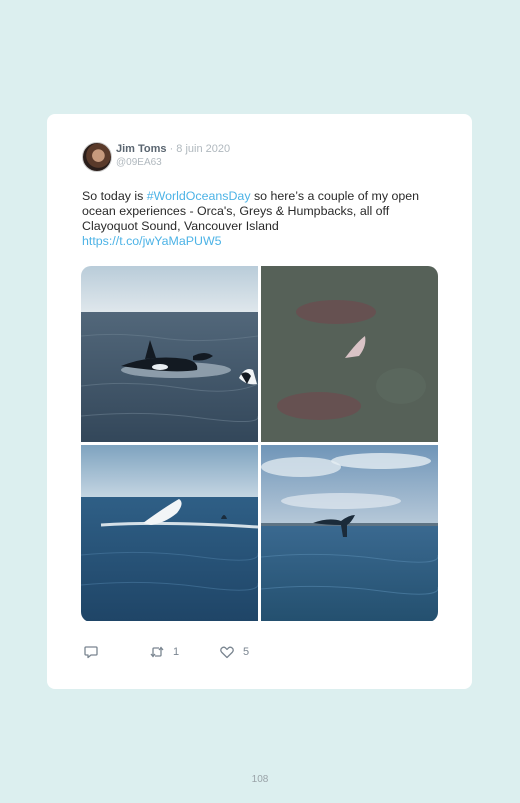  I want to click on retweet-button: 1, so click(164, 652).